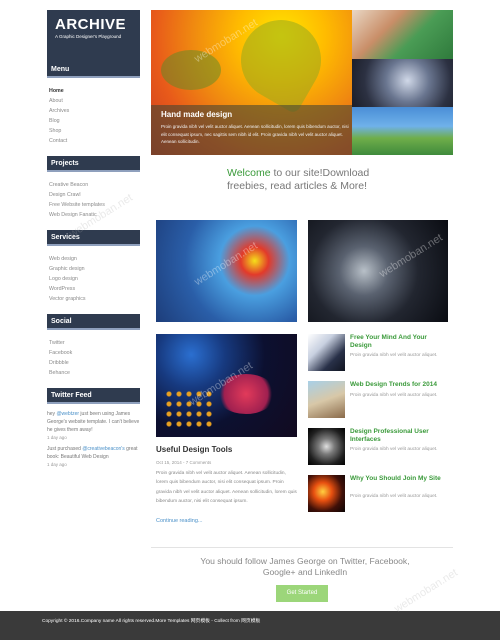 This screenshot has width=500, height=640. What do you see at coordinates (67, 414) in the screenshot?
I see `tweet-handle: @webtzer` at bounding box center [67, 414].